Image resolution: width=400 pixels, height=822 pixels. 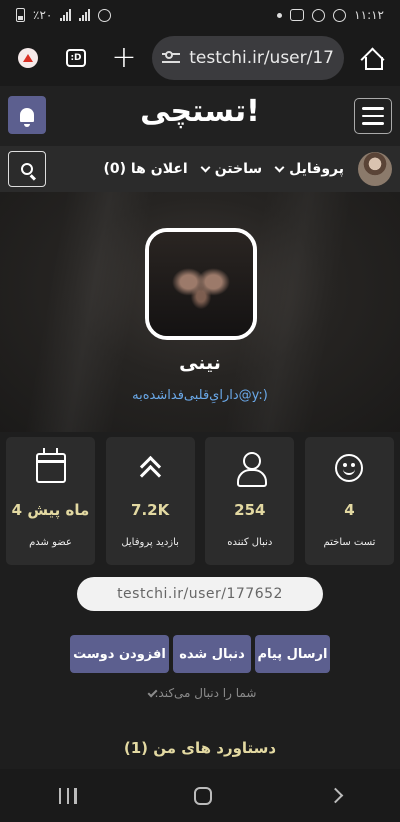 I want to click on signal-icon, so click(x=66, y=15).